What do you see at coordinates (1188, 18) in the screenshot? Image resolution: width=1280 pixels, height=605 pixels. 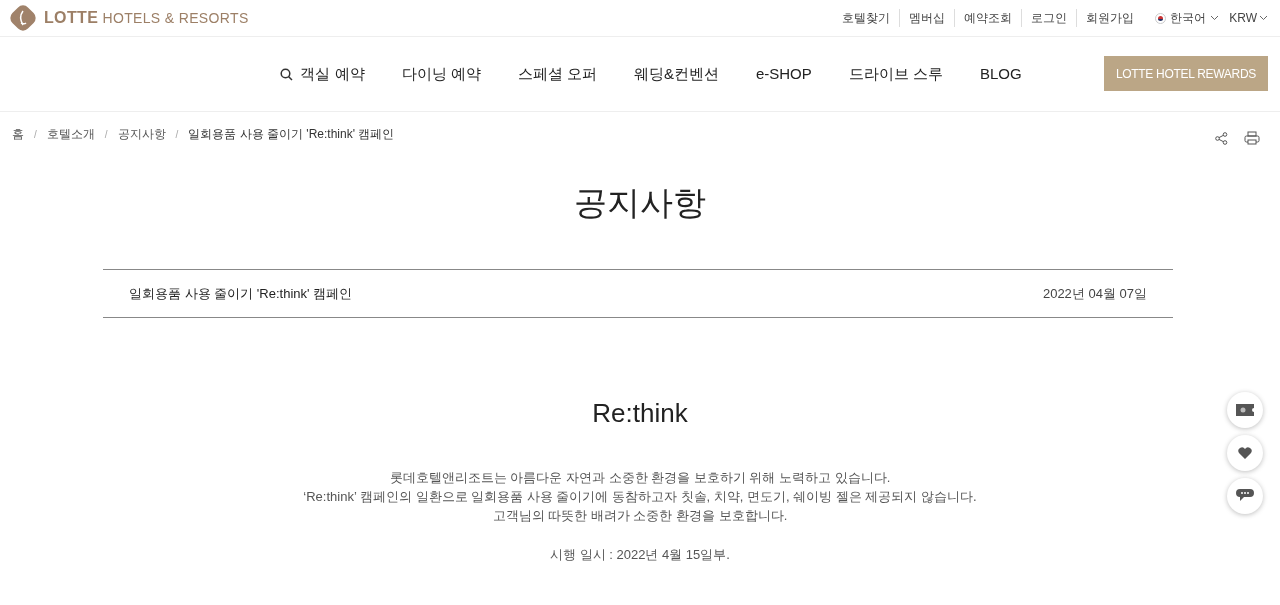 I see `language-selector: 한국어` at bounding box center [1188, 18].